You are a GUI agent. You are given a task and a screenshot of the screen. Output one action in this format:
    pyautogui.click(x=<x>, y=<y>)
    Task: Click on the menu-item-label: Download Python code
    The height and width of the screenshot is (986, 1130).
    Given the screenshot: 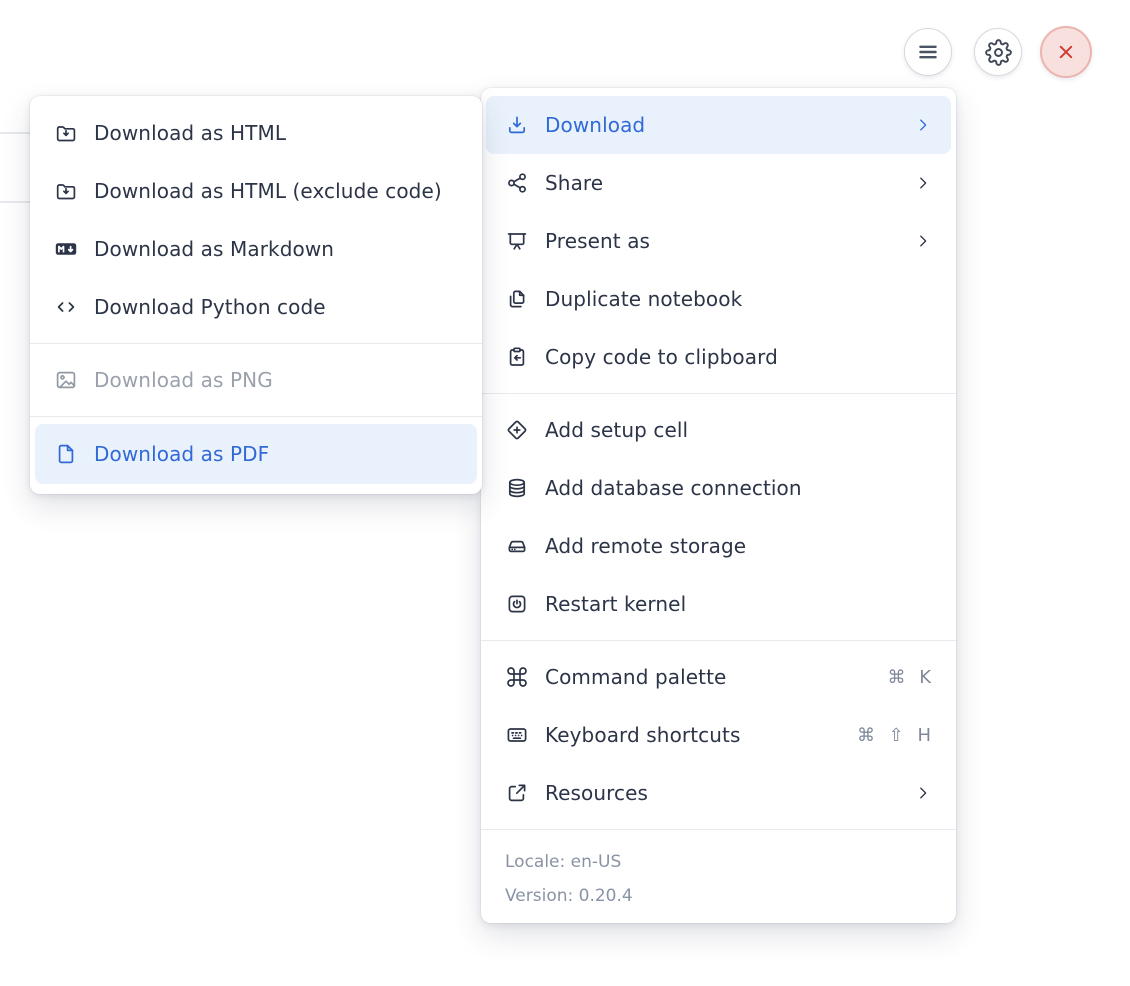 What is the action you would take?
    pyautogui.click(x=210, y=307)
    